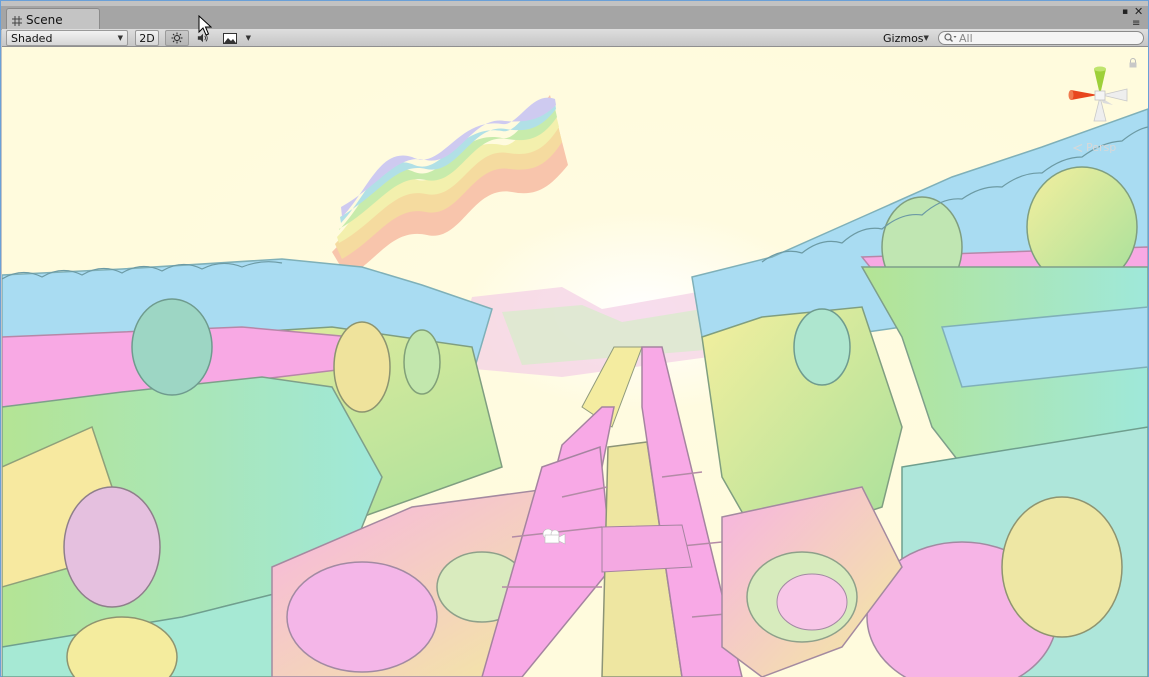 The width and height of the screenshot is (1149, 677). I want to click on effects-dropdown: ▼, so click(237, 38).